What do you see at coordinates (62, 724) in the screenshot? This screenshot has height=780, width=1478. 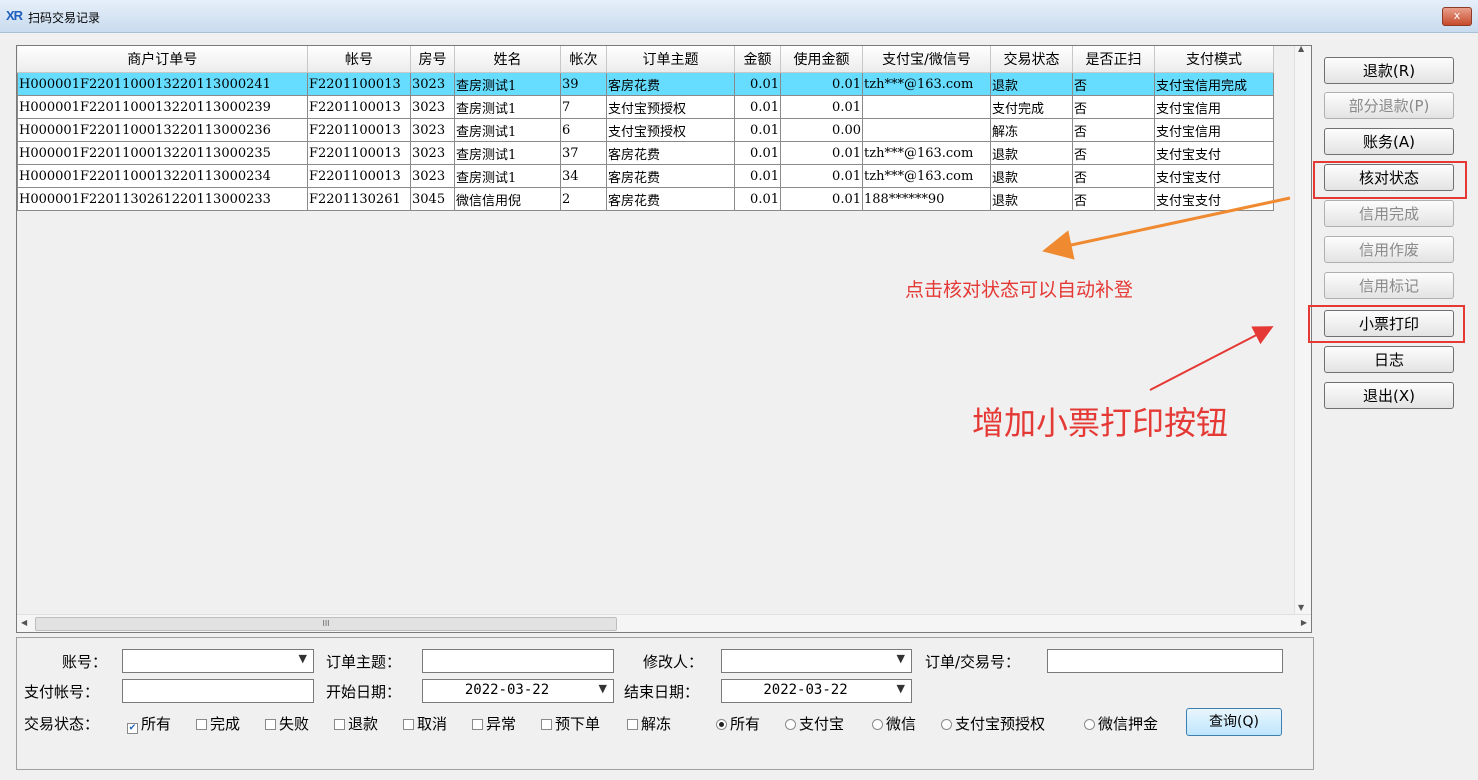 I see `status-label: 交易状态：` at bounding box center [62, 724].